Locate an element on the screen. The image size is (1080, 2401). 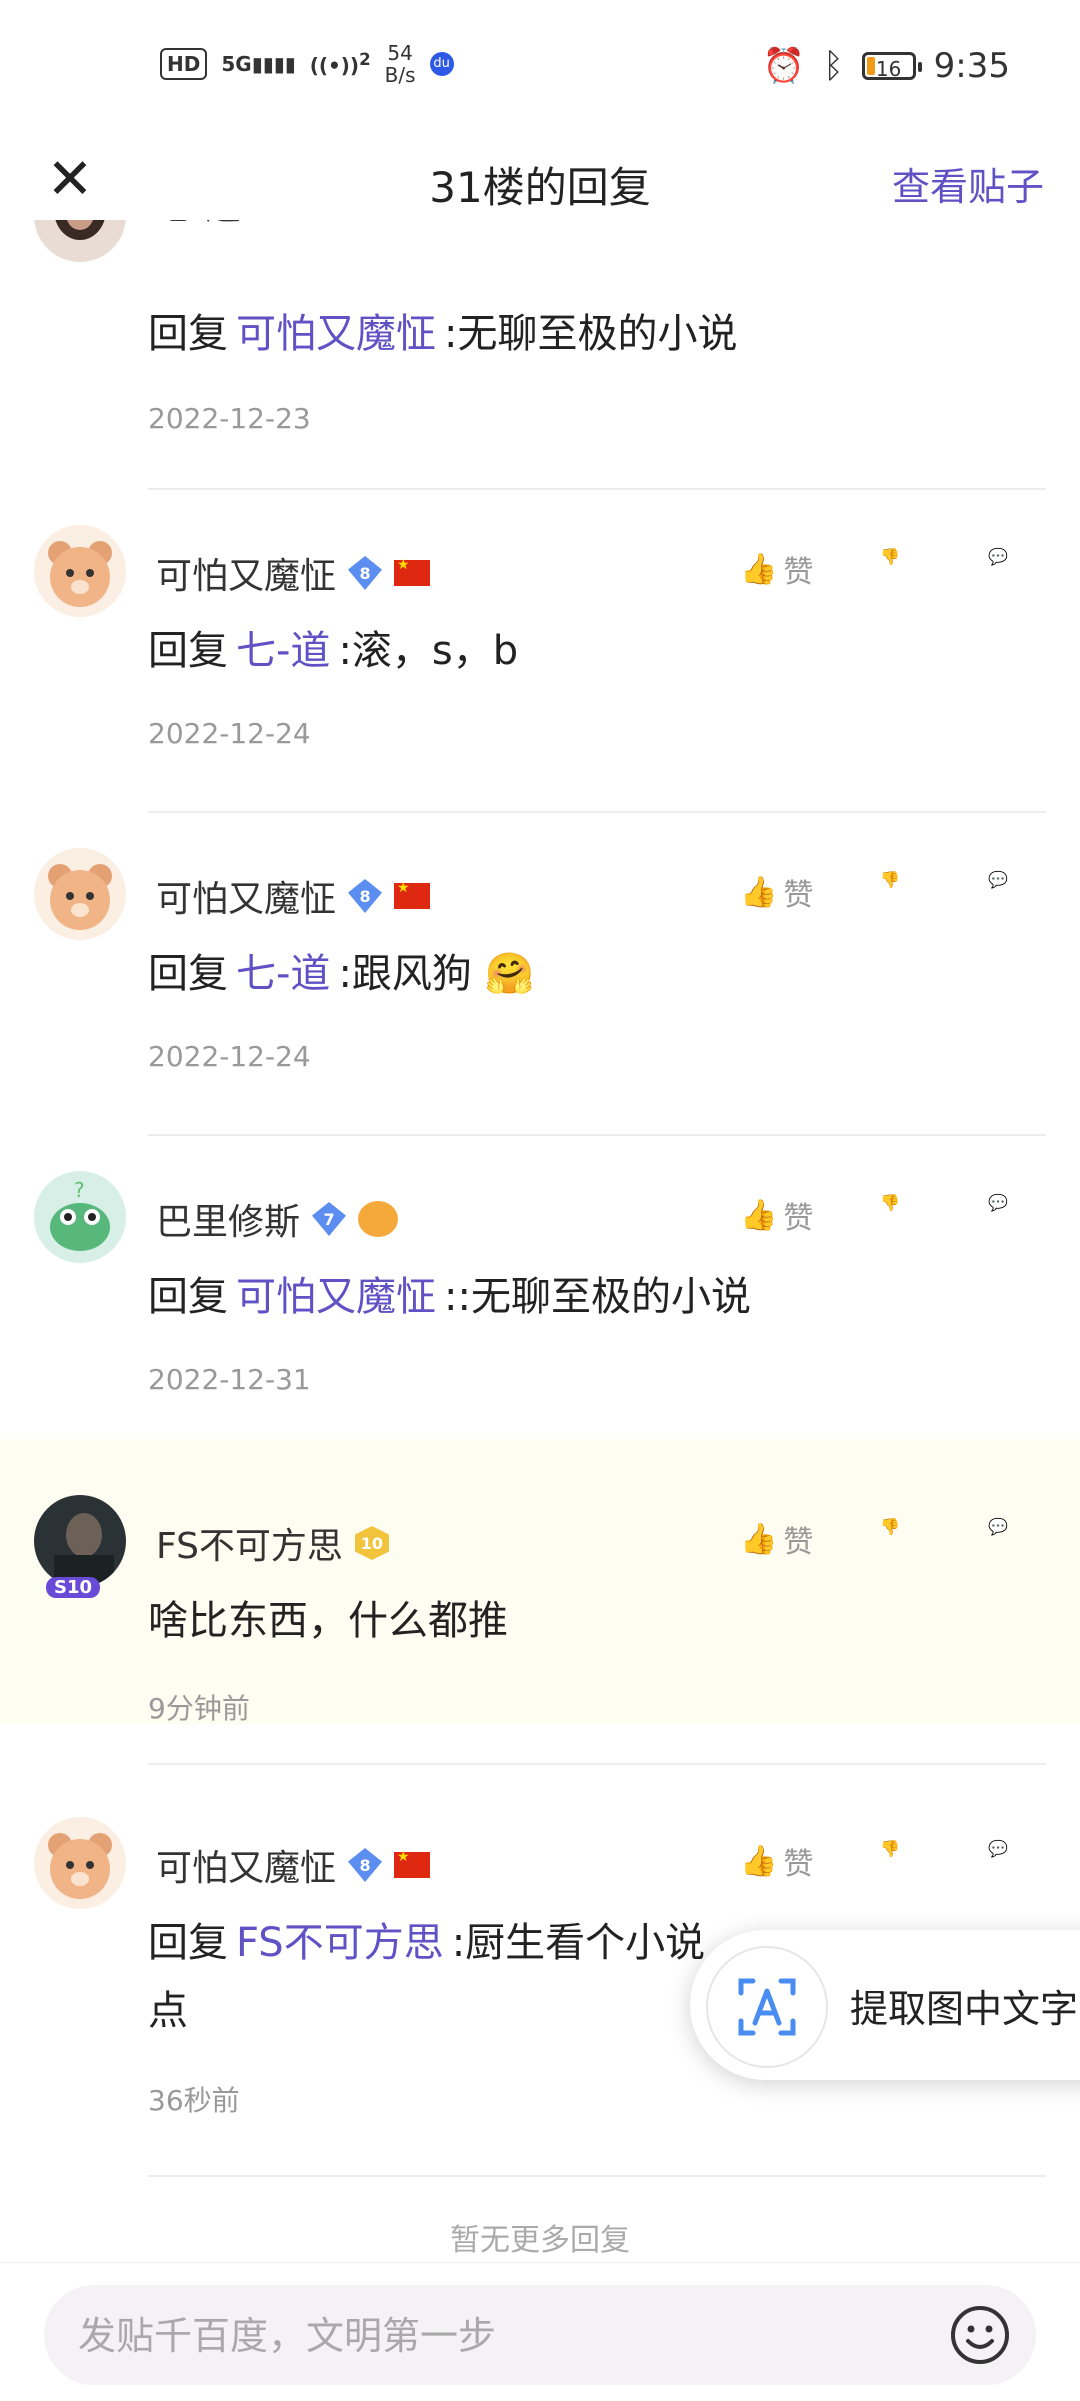
reply-content: 啥比东西，什么都推 is located at coordinates (328, 1621).